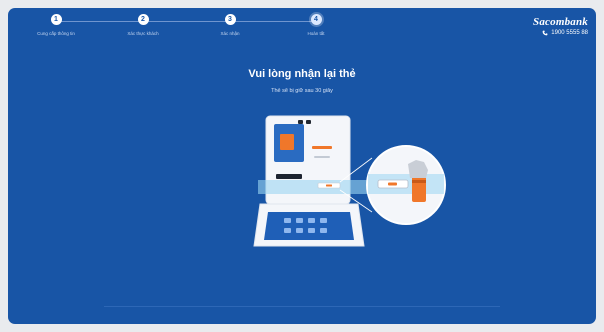 This screenshot has height=332, width=604. Describe the element at coordinates (329, 185) in the screenshot. I see `kiosk-card-slot-dot` at that location.